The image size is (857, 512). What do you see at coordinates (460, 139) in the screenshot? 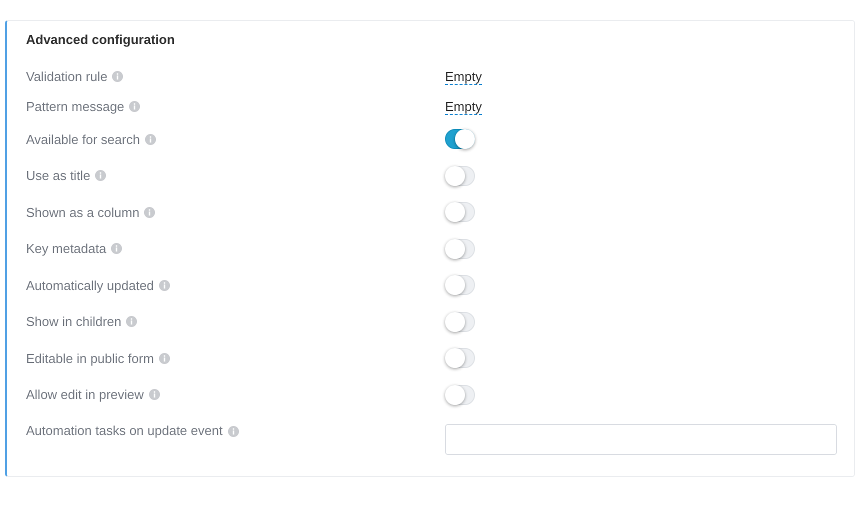
I see `toggle-switch` at bounding box center [460, 139].